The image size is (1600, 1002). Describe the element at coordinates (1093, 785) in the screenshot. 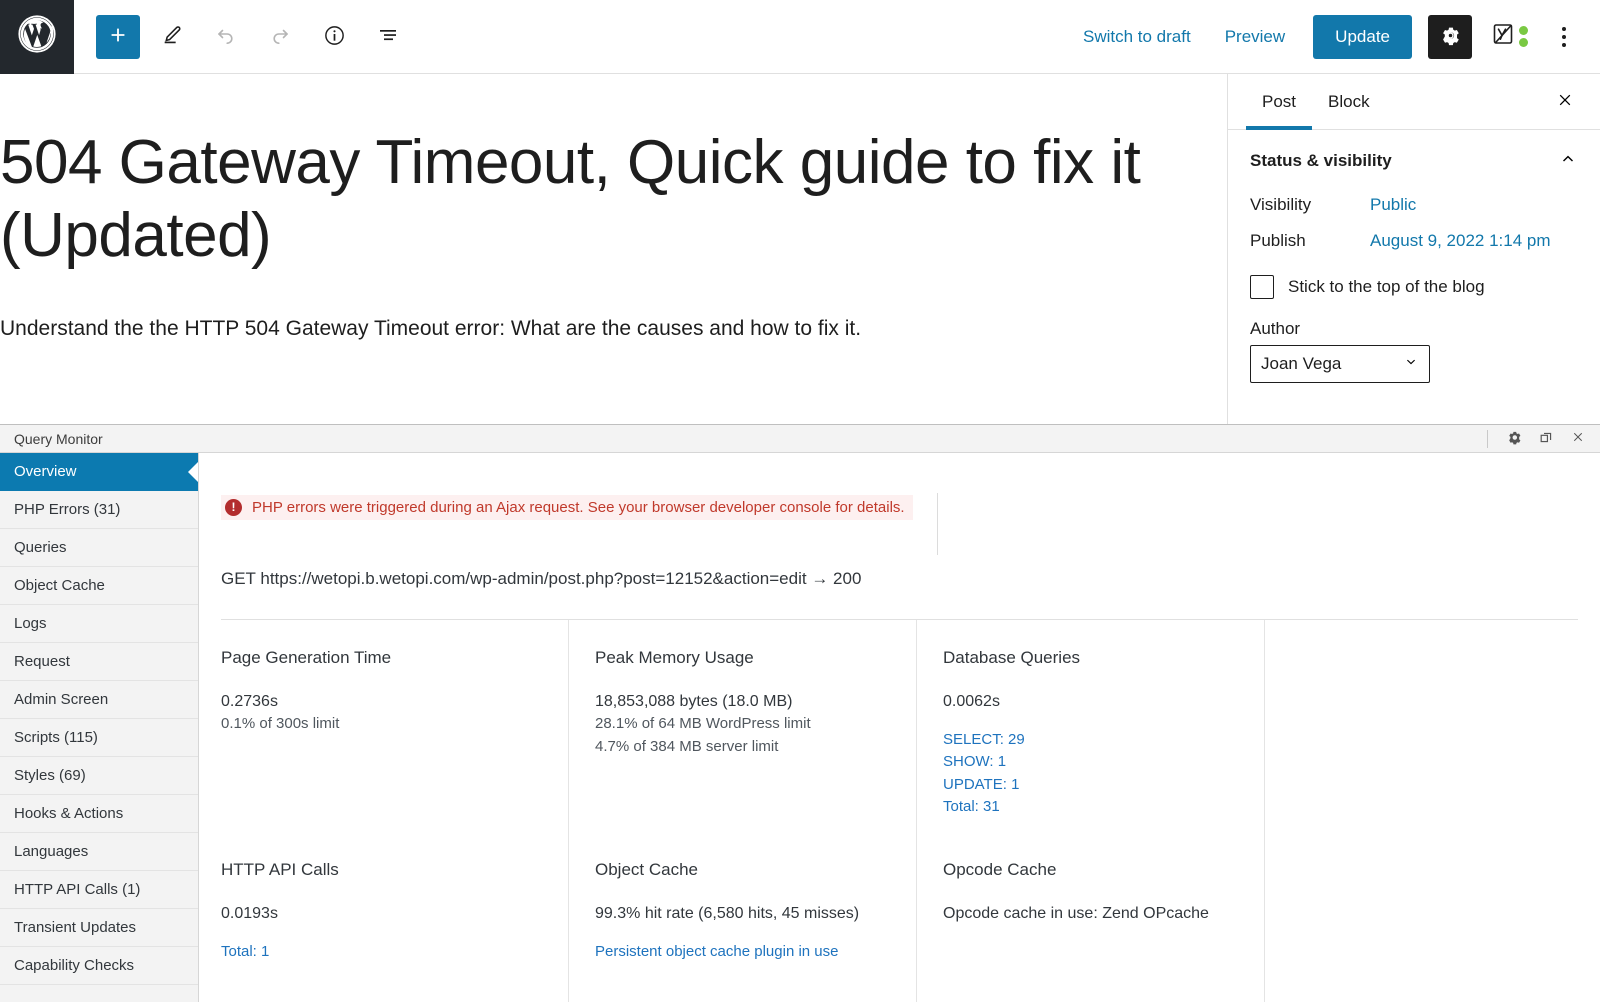

I see `db-query-link-update: UPDATE: 1` at that location.